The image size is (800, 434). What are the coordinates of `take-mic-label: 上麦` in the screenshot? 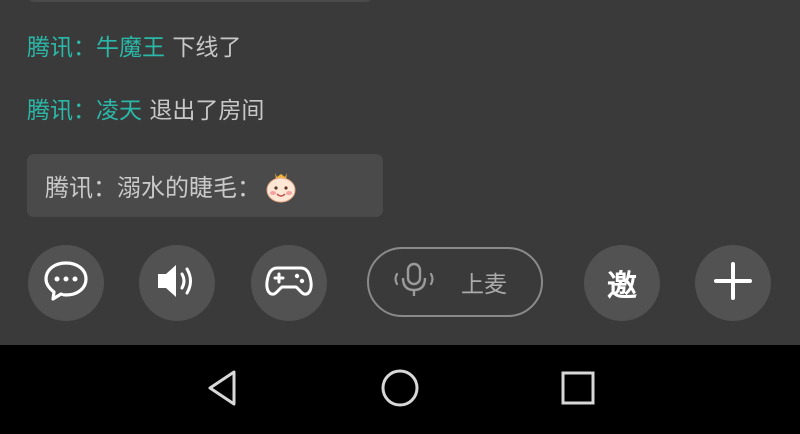 It's located at (484, 285).